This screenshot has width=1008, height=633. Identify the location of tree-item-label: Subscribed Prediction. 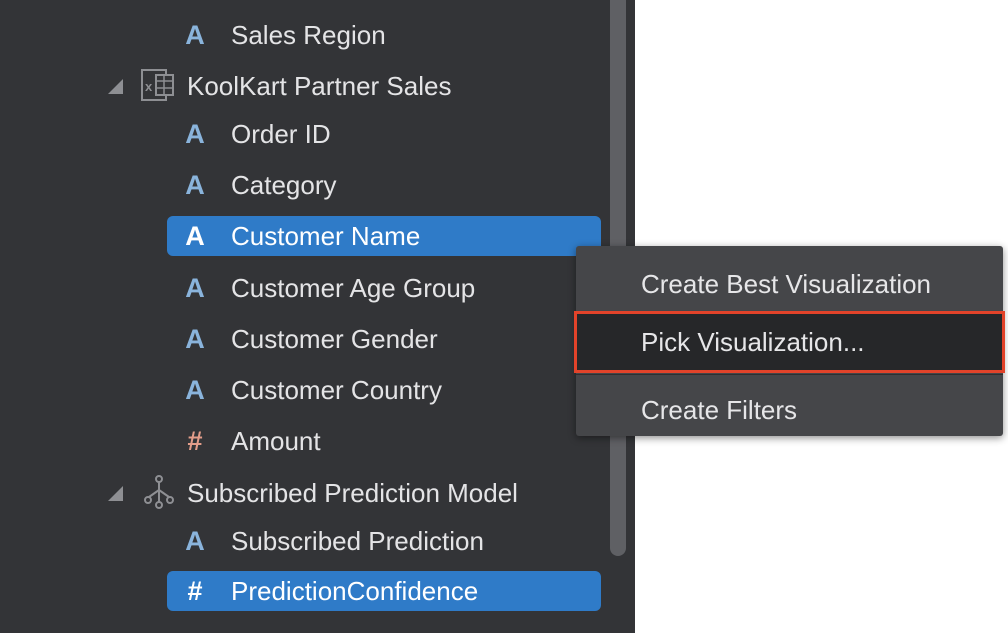
(357, 541).